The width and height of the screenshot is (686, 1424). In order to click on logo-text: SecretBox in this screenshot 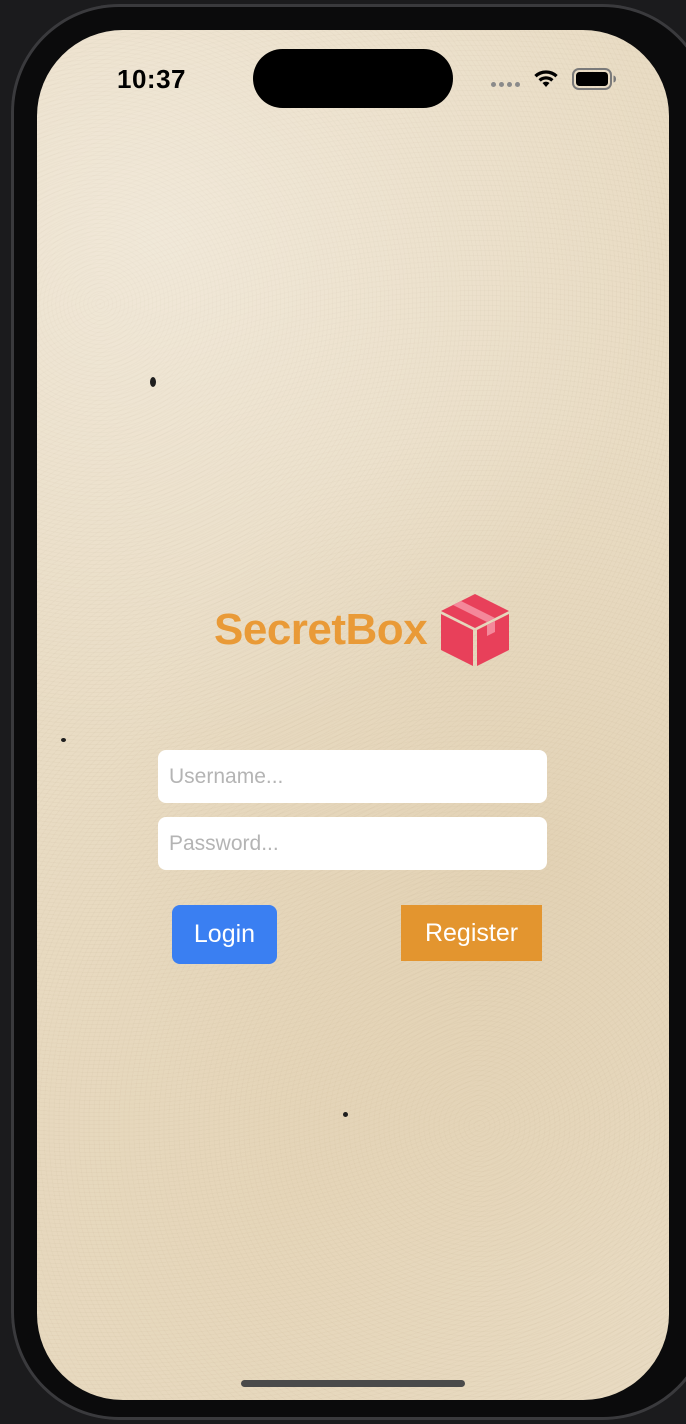, I will do `click(321, 629)`.